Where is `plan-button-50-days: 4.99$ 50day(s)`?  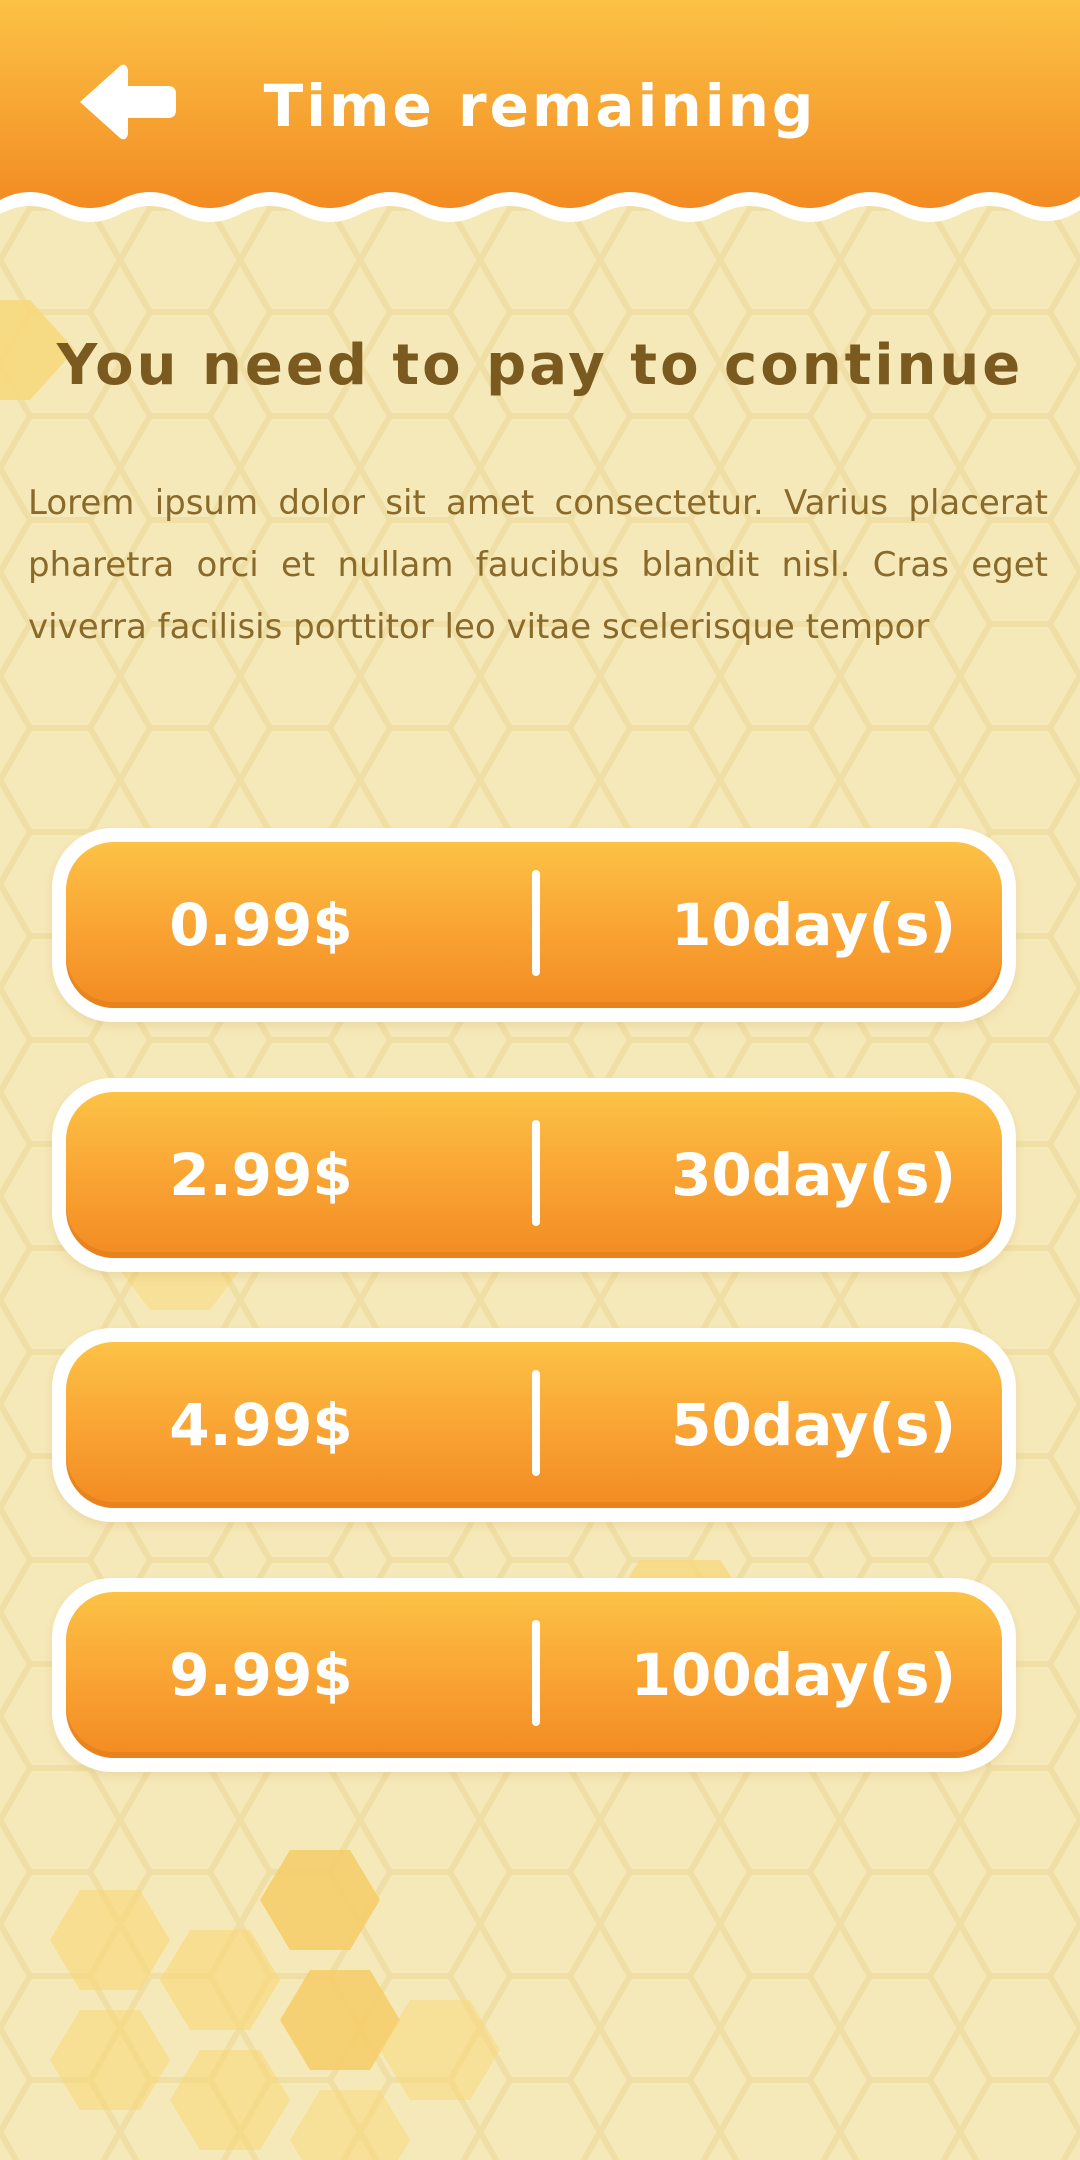
plan-button-50-days: 4.99$ 50day(s) is located at coordinates (534, 1425).